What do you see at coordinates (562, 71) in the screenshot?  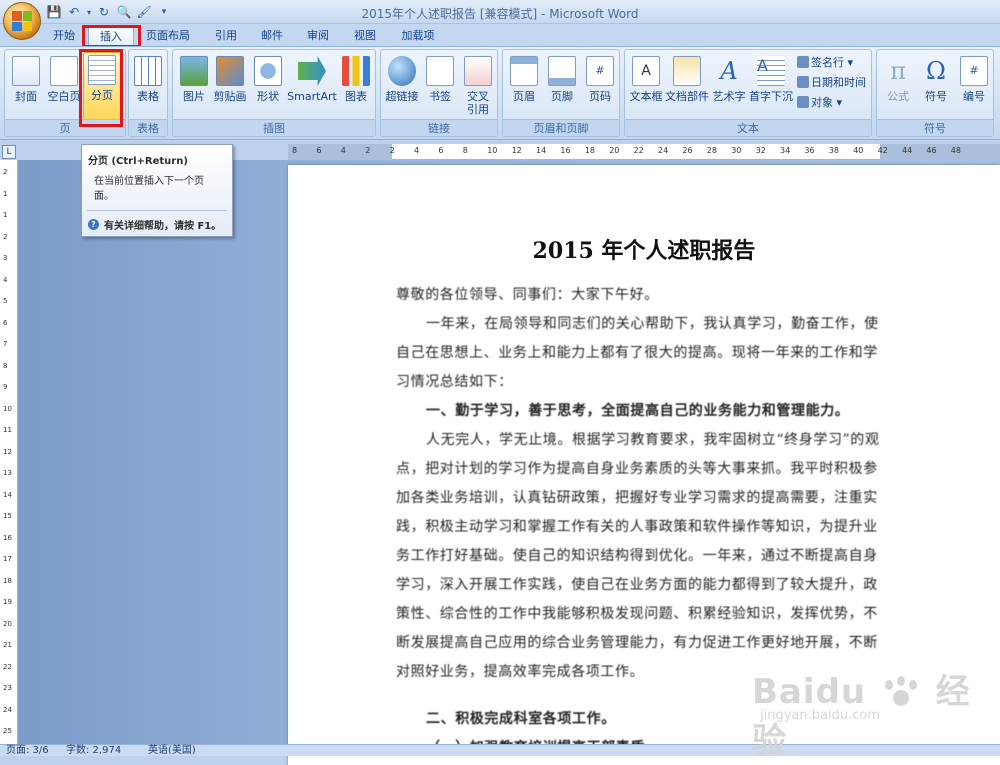 I see `footer-icon` at bounding box center [562, 71].